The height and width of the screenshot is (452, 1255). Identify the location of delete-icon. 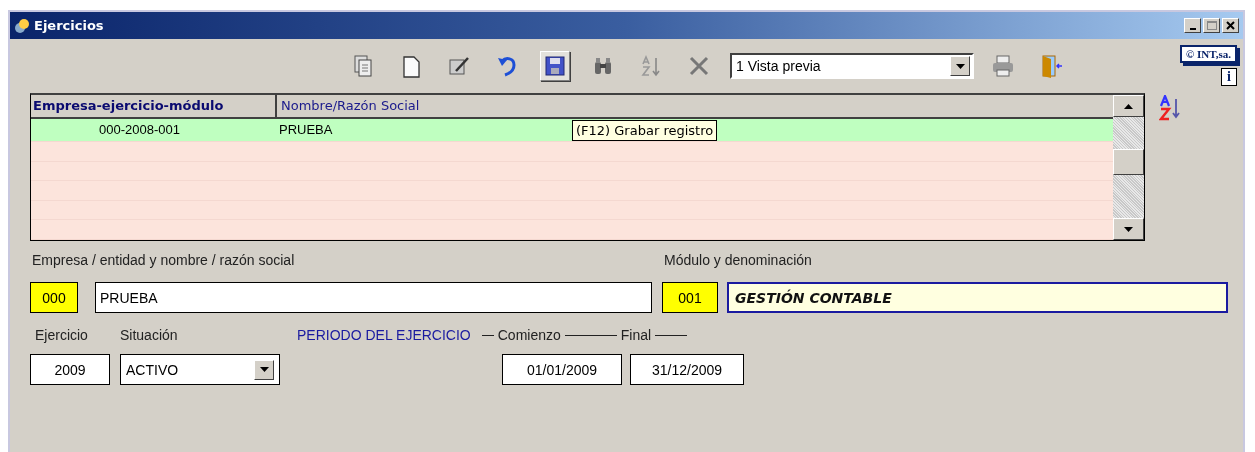
(699, 66).